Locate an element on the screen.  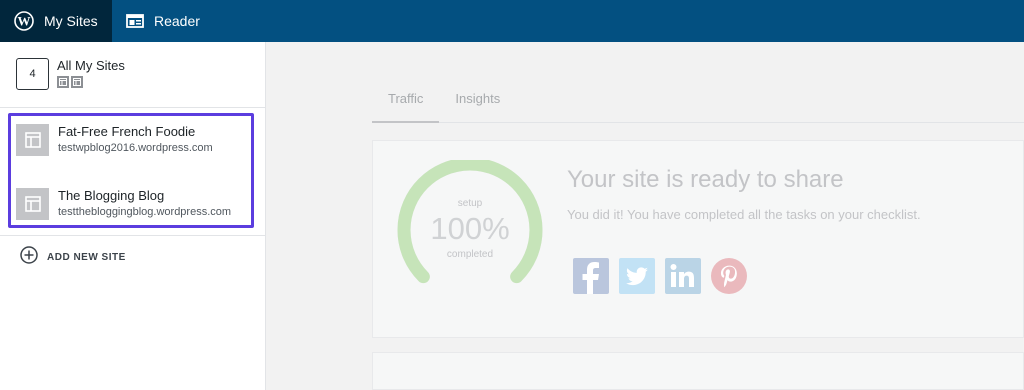
site-count-badge: 4 is located at coordinates (32, 74).